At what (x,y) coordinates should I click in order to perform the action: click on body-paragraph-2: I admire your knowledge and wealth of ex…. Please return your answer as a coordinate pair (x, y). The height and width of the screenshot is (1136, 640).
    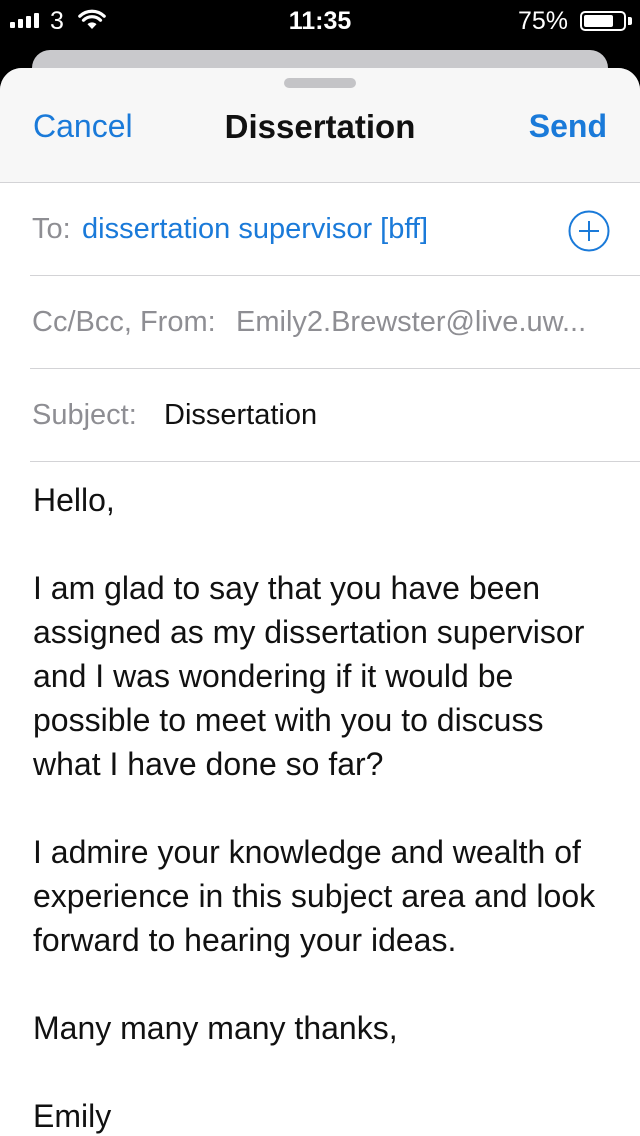
    Looking at the image, I should click on (314, 896).